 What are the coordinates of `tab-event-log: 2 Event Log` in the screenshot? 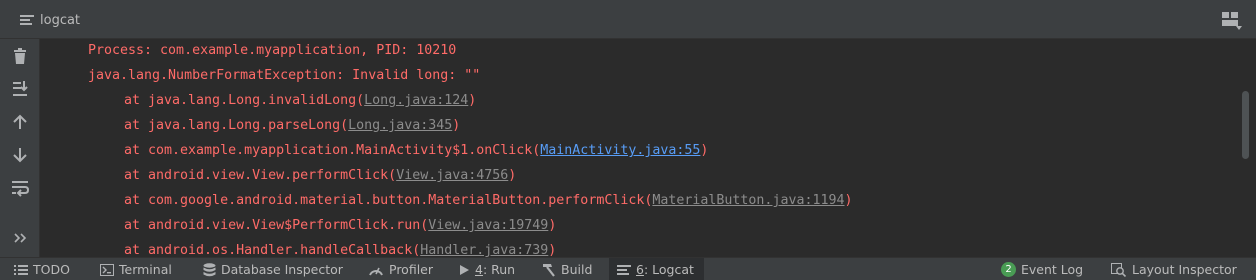 It's located at (1042, 269).